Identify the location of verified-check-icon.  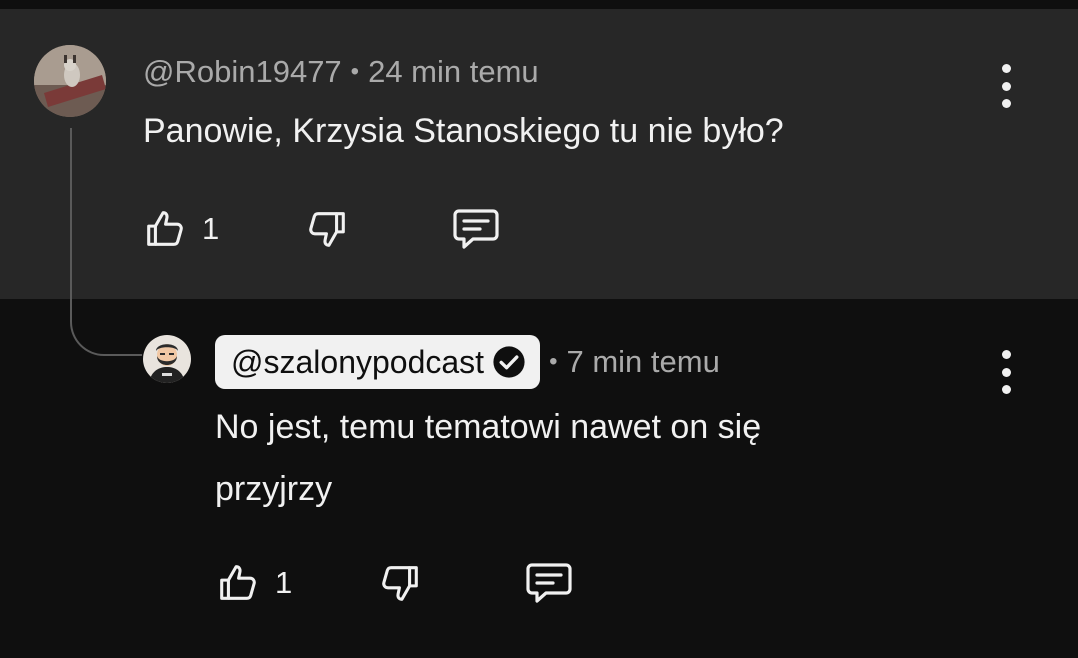
(509, 362).